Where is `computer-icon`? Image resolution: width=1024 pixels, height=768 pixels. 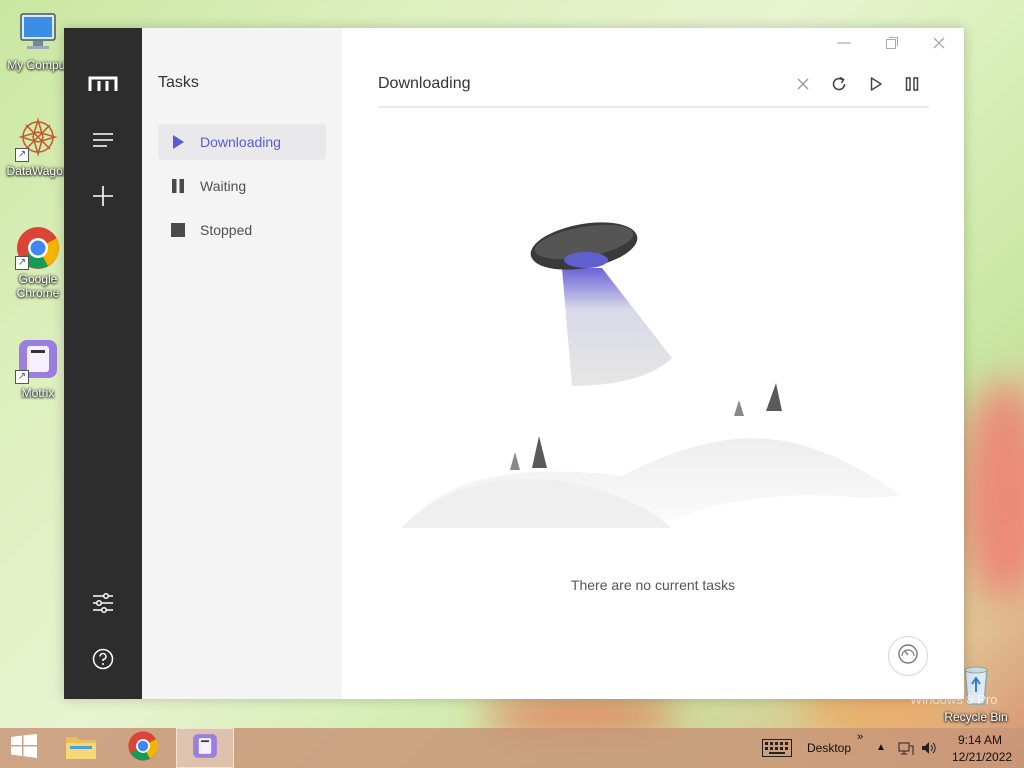 computer-icon is located at coordinates (38, 33).